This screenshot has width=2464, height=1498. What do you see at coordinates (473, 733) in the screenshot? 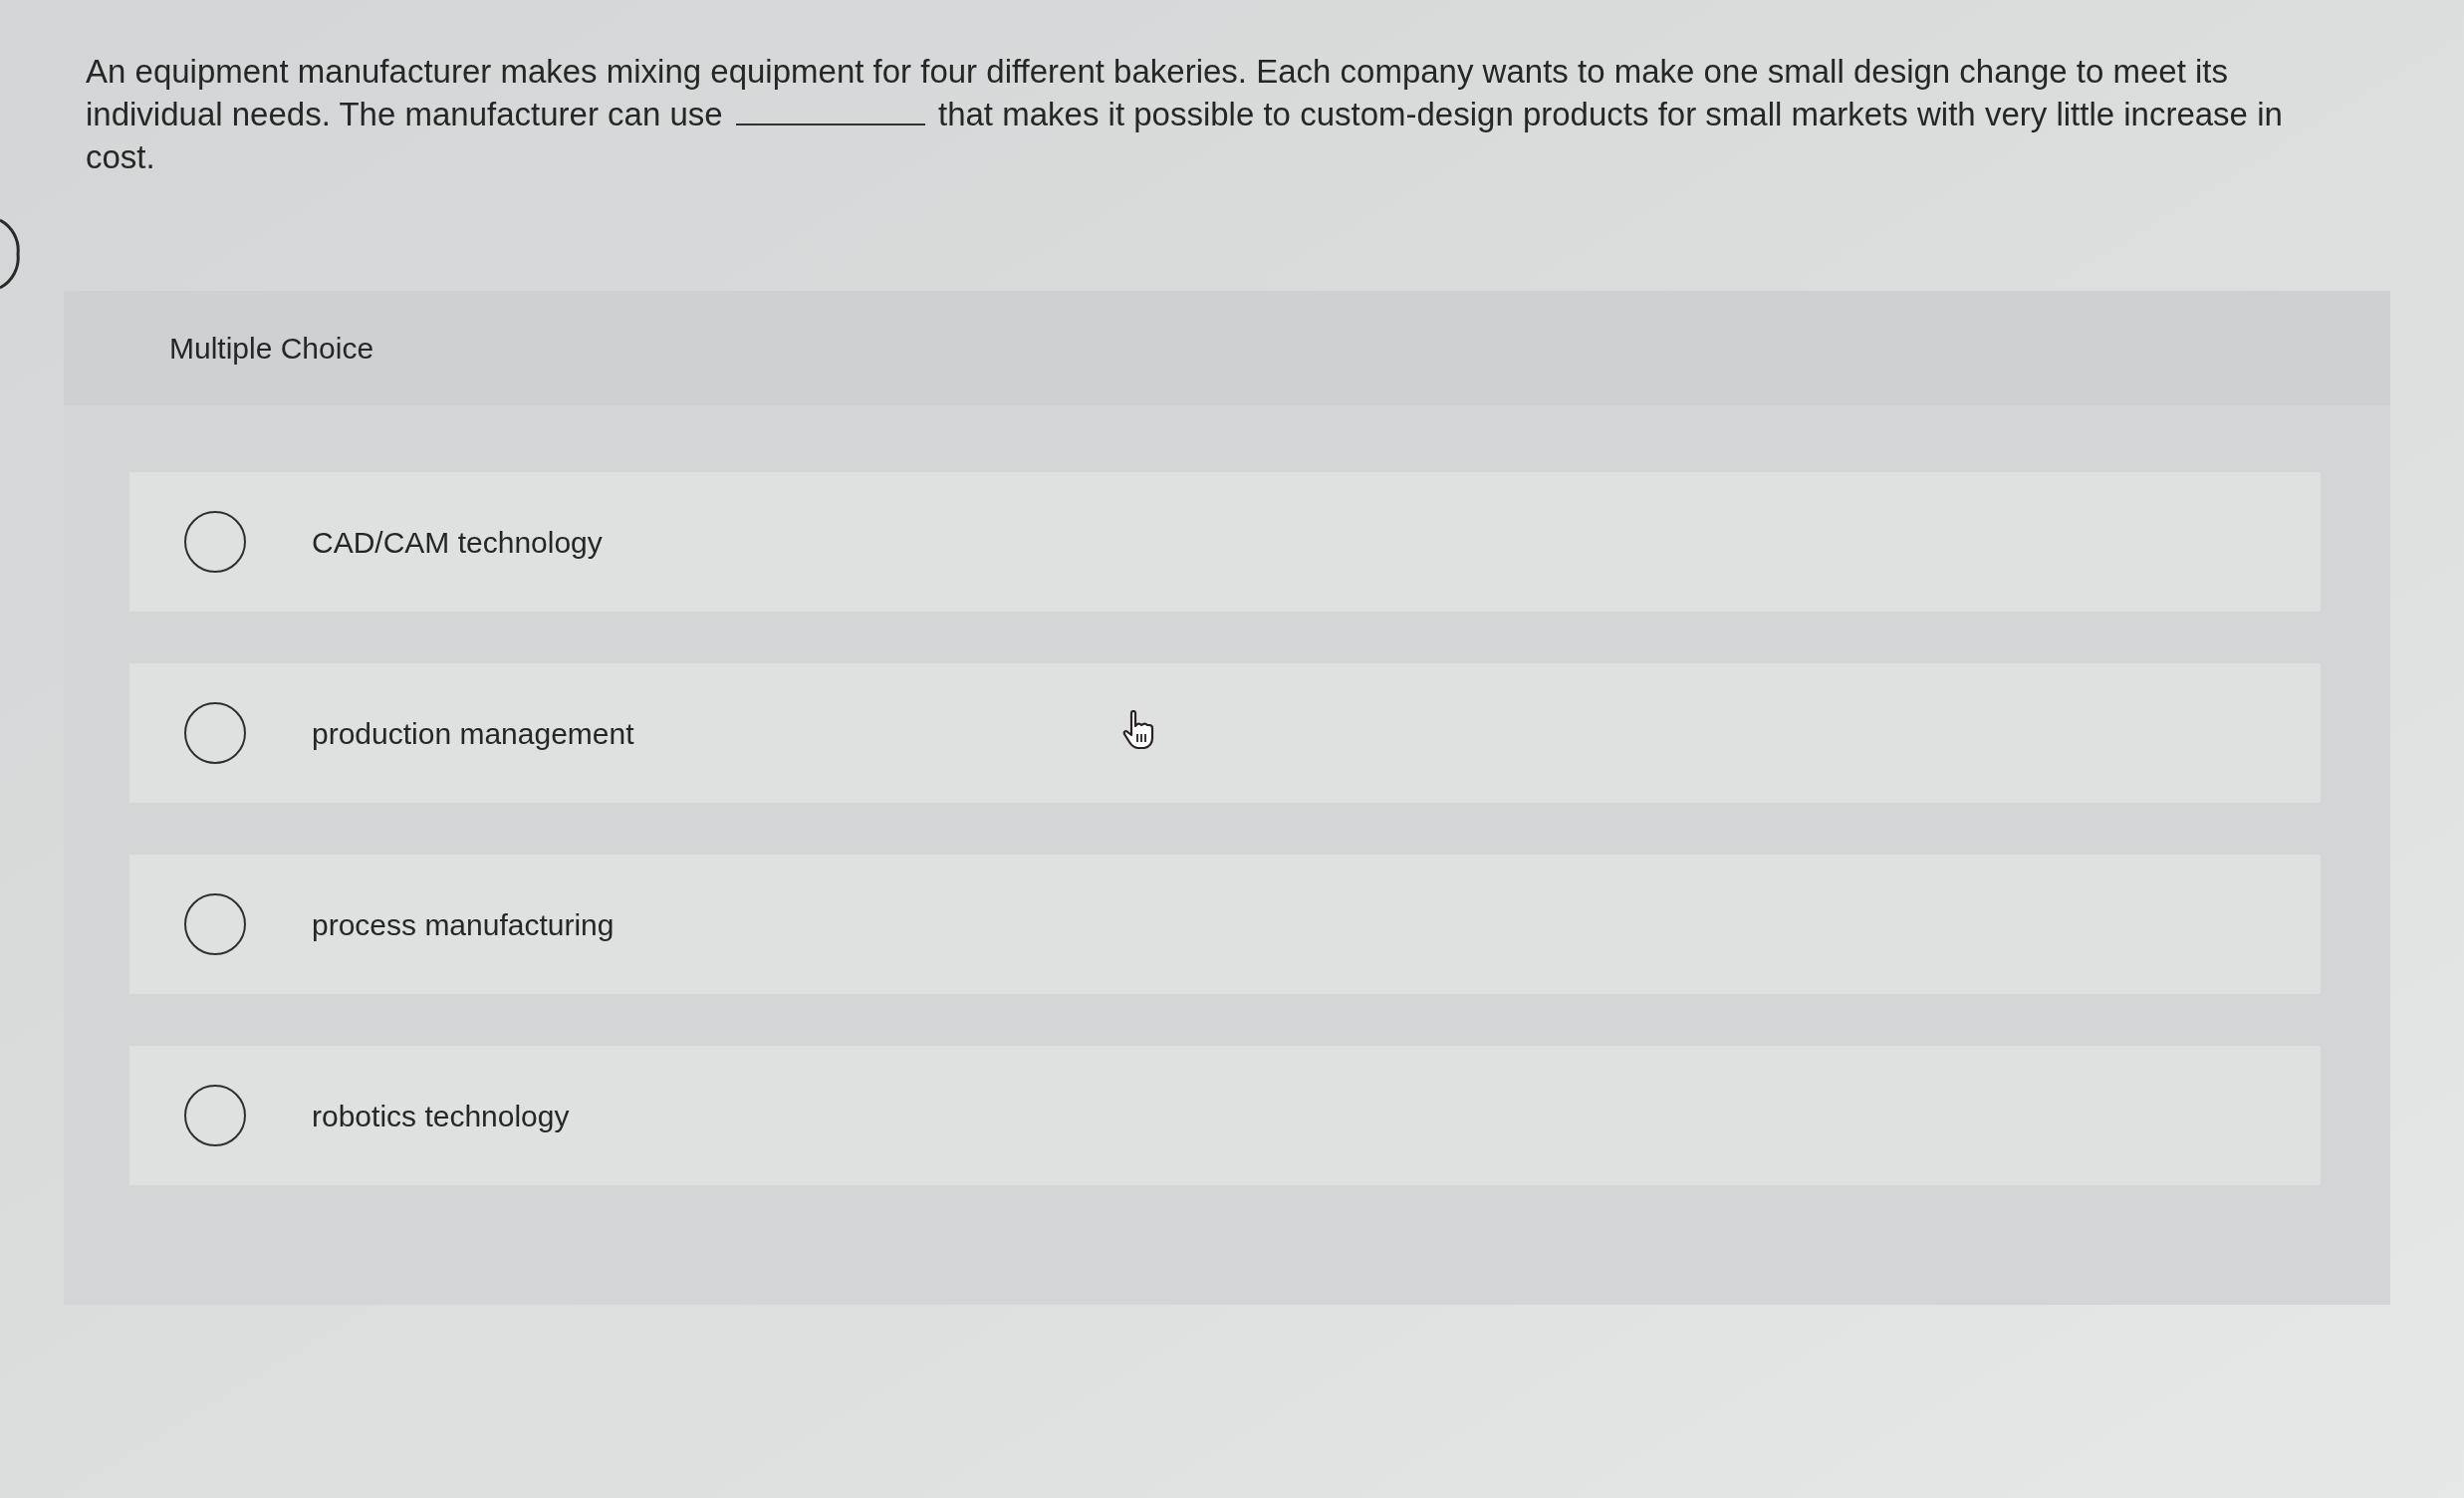
I see `option-label: production management` at bounding box center [473, 733].